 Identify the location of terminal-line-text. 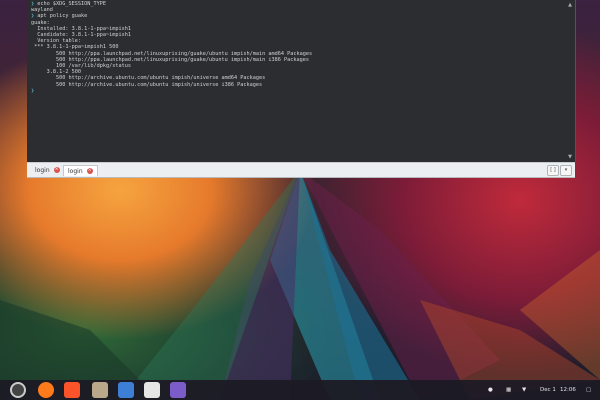
(35, 91).